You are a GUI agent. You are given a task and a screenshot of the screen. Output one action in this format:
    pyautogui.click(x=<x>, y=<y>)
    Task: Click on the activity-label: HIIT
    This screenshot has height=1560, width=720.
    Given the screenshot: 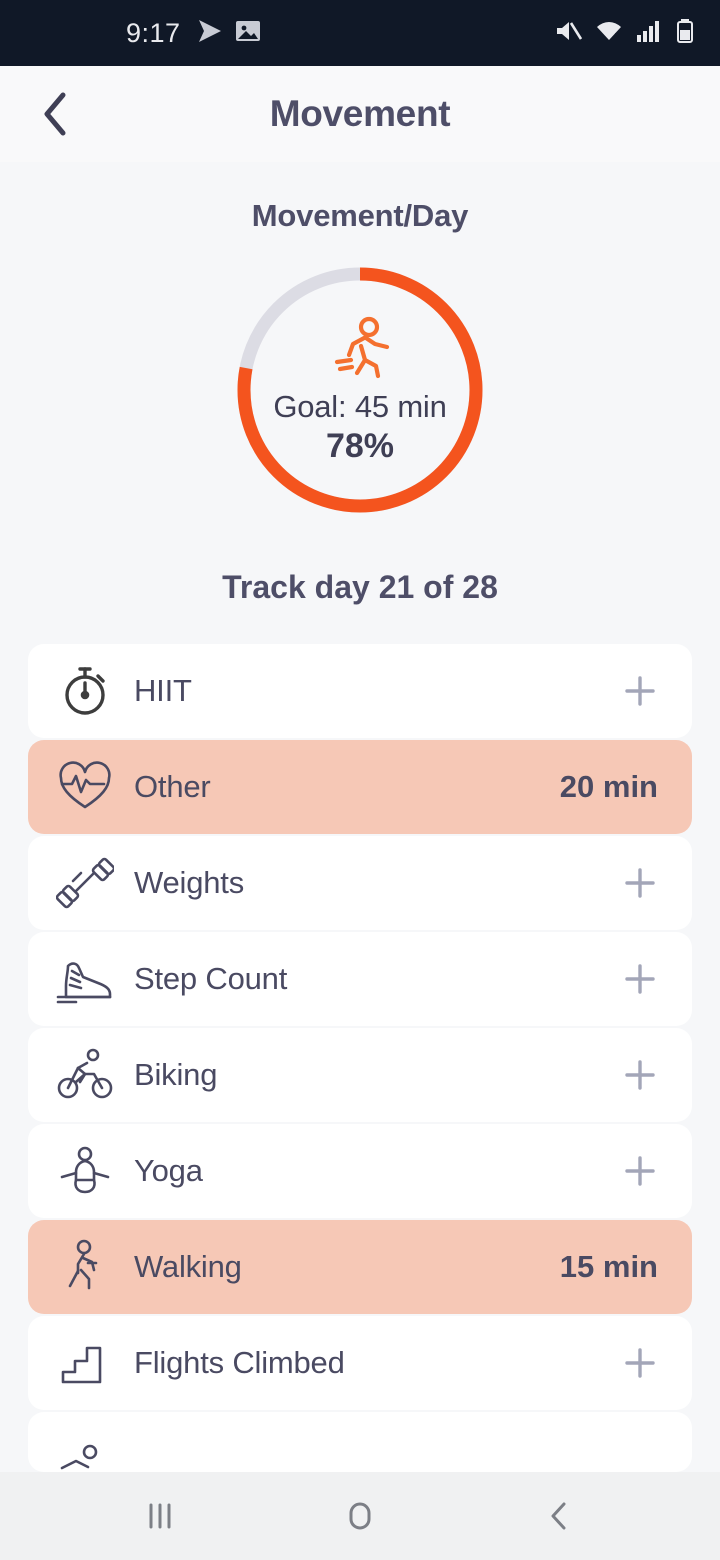 What is the action you would take?
    pyautogui.click(x=163, y=690)
    